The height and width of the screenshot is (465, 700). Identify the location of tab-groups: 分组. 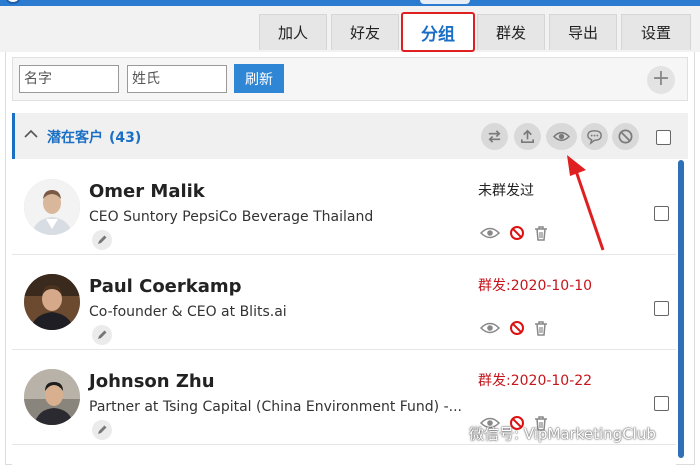
(438, 32).